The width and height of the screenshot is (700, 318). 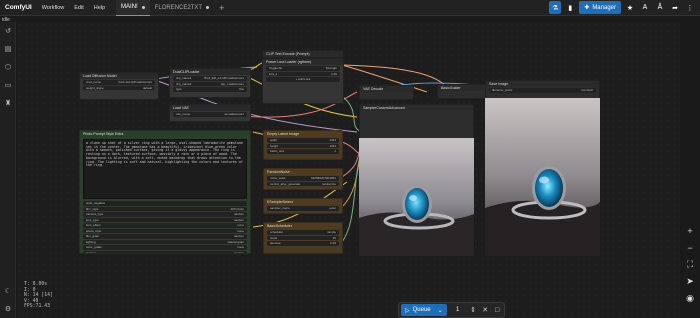 I want to click on zoom-in-plus-icon: +, so click(x=690, y=230).